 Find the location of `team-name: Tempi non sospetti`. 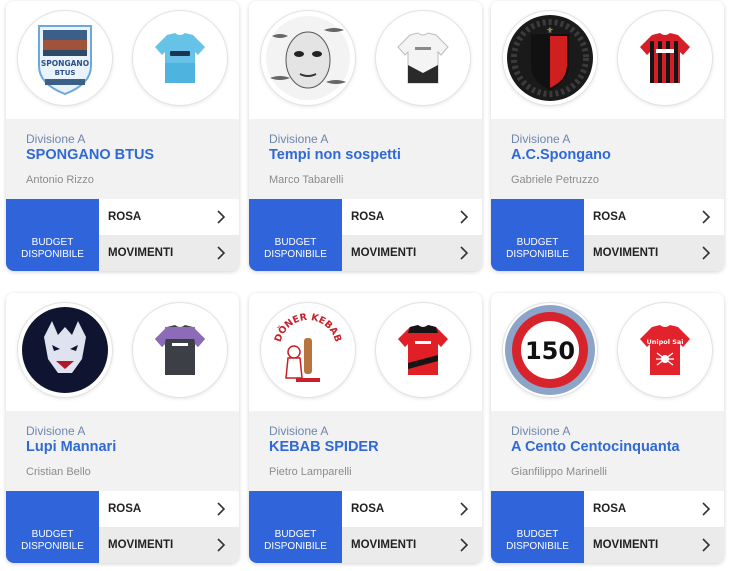

team-name: Tempi non sospetti is located at coordinates (335, 155).